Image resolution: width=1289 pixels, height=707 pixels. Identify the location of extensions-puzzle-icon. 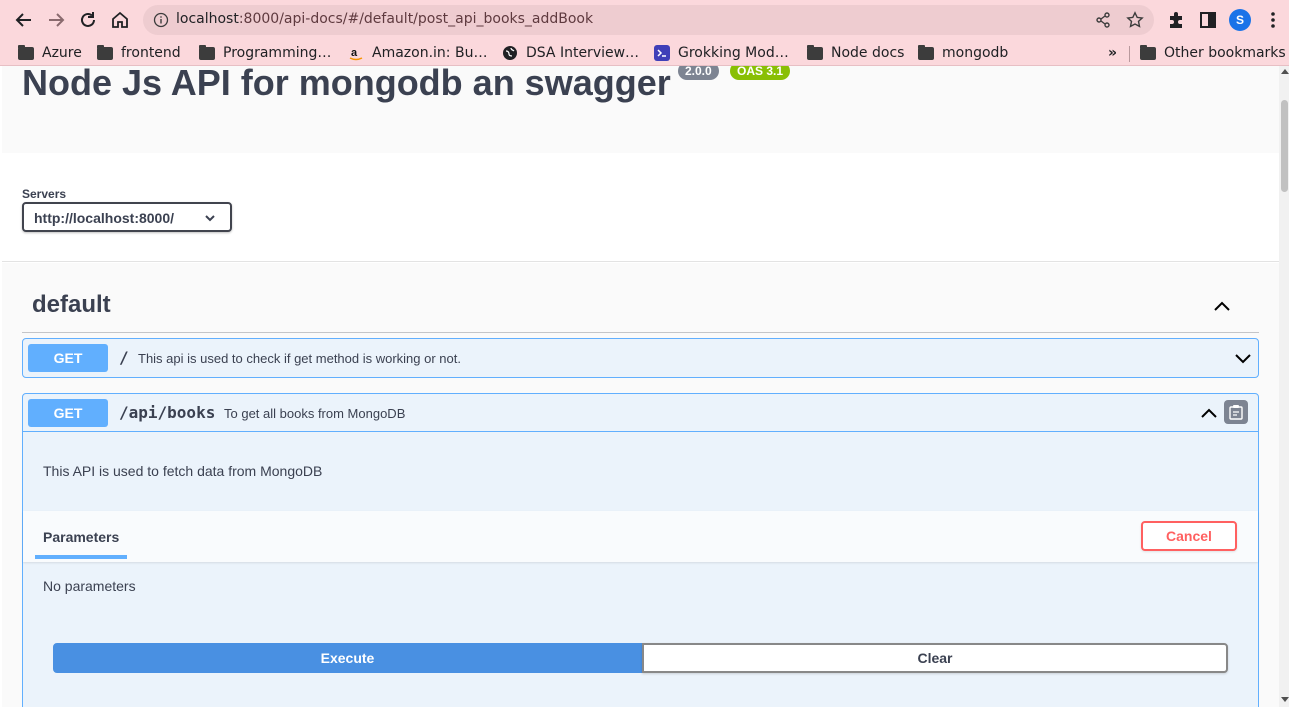
(1176, 20).